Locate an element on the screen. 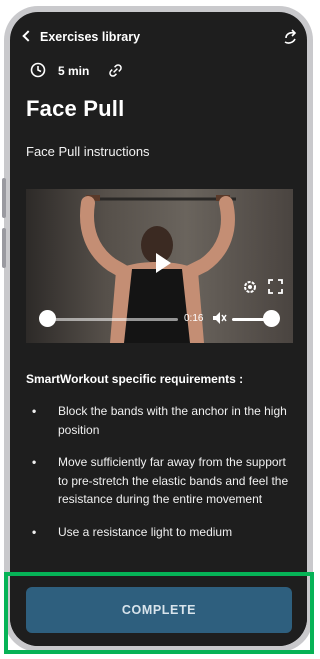  fullscreen-icon is located at coordinates (275, 286).